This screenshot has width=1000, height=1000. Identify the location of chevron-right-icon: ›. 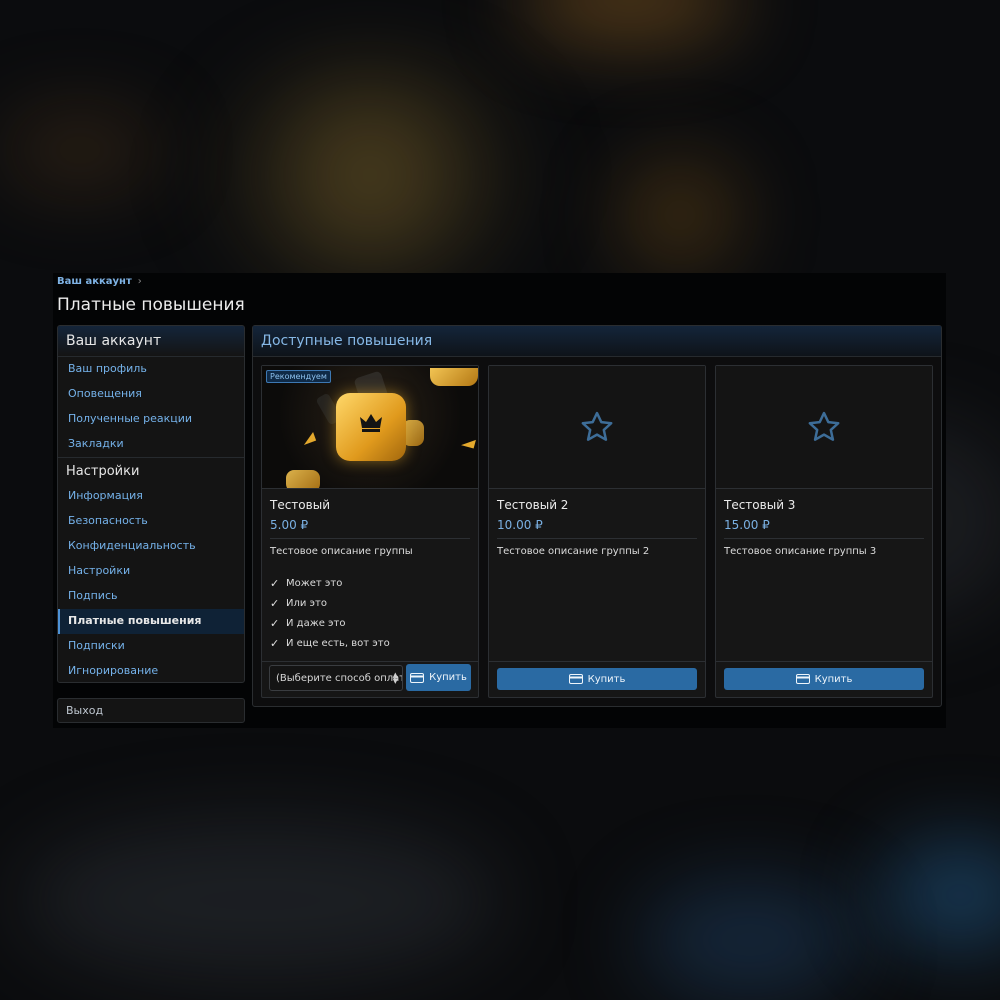
(139, 281).